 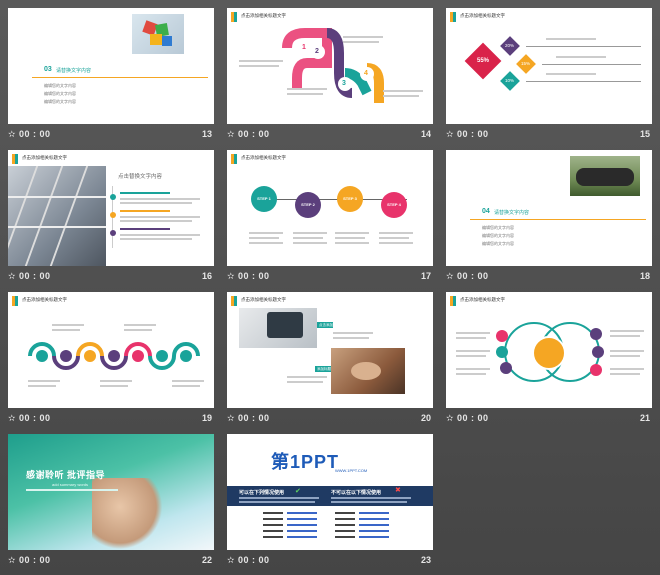 What do you see at coordinates (486, 211) in the screenshot?
I see `section-number: 04` at bounding box center [486, 211].